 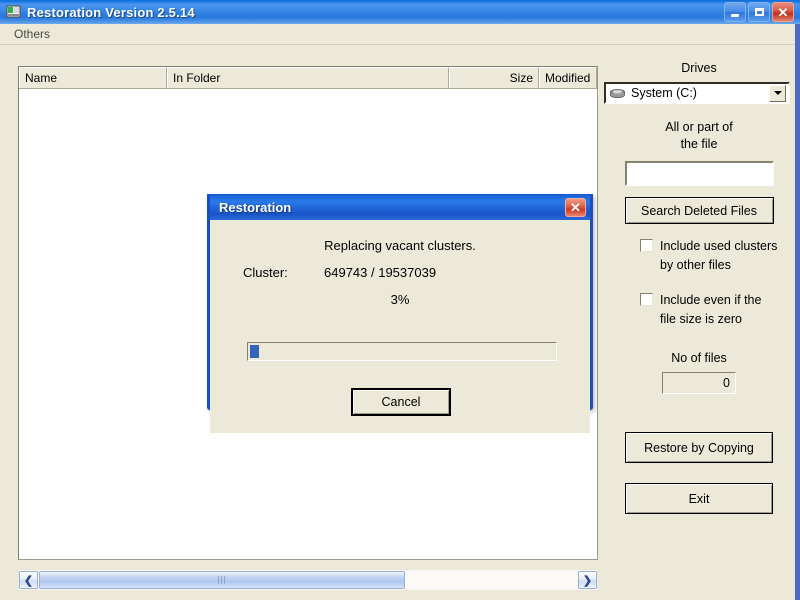 I want to click on drive-selected-label: System (C:), so click(x=664, y=93).